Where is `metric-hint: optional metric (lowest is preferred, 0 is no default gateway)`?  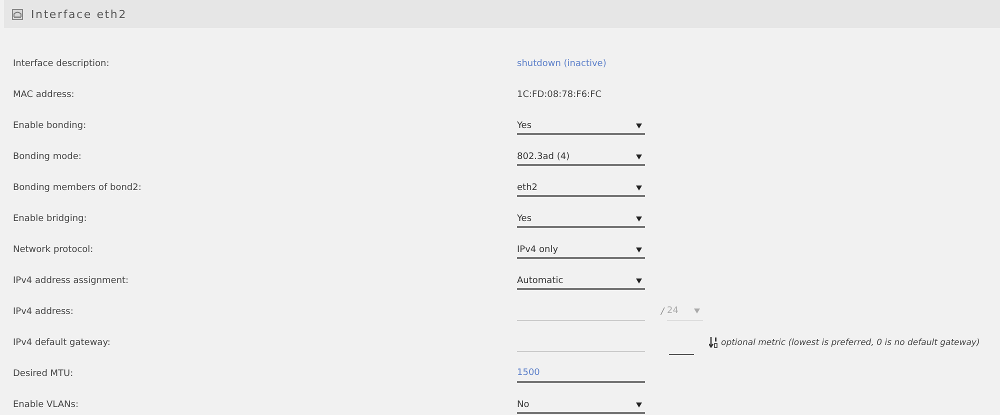 metric-hint: optional metric (lowest is preferred, 0 is no default gateway) is located at coordinates (850, 343).